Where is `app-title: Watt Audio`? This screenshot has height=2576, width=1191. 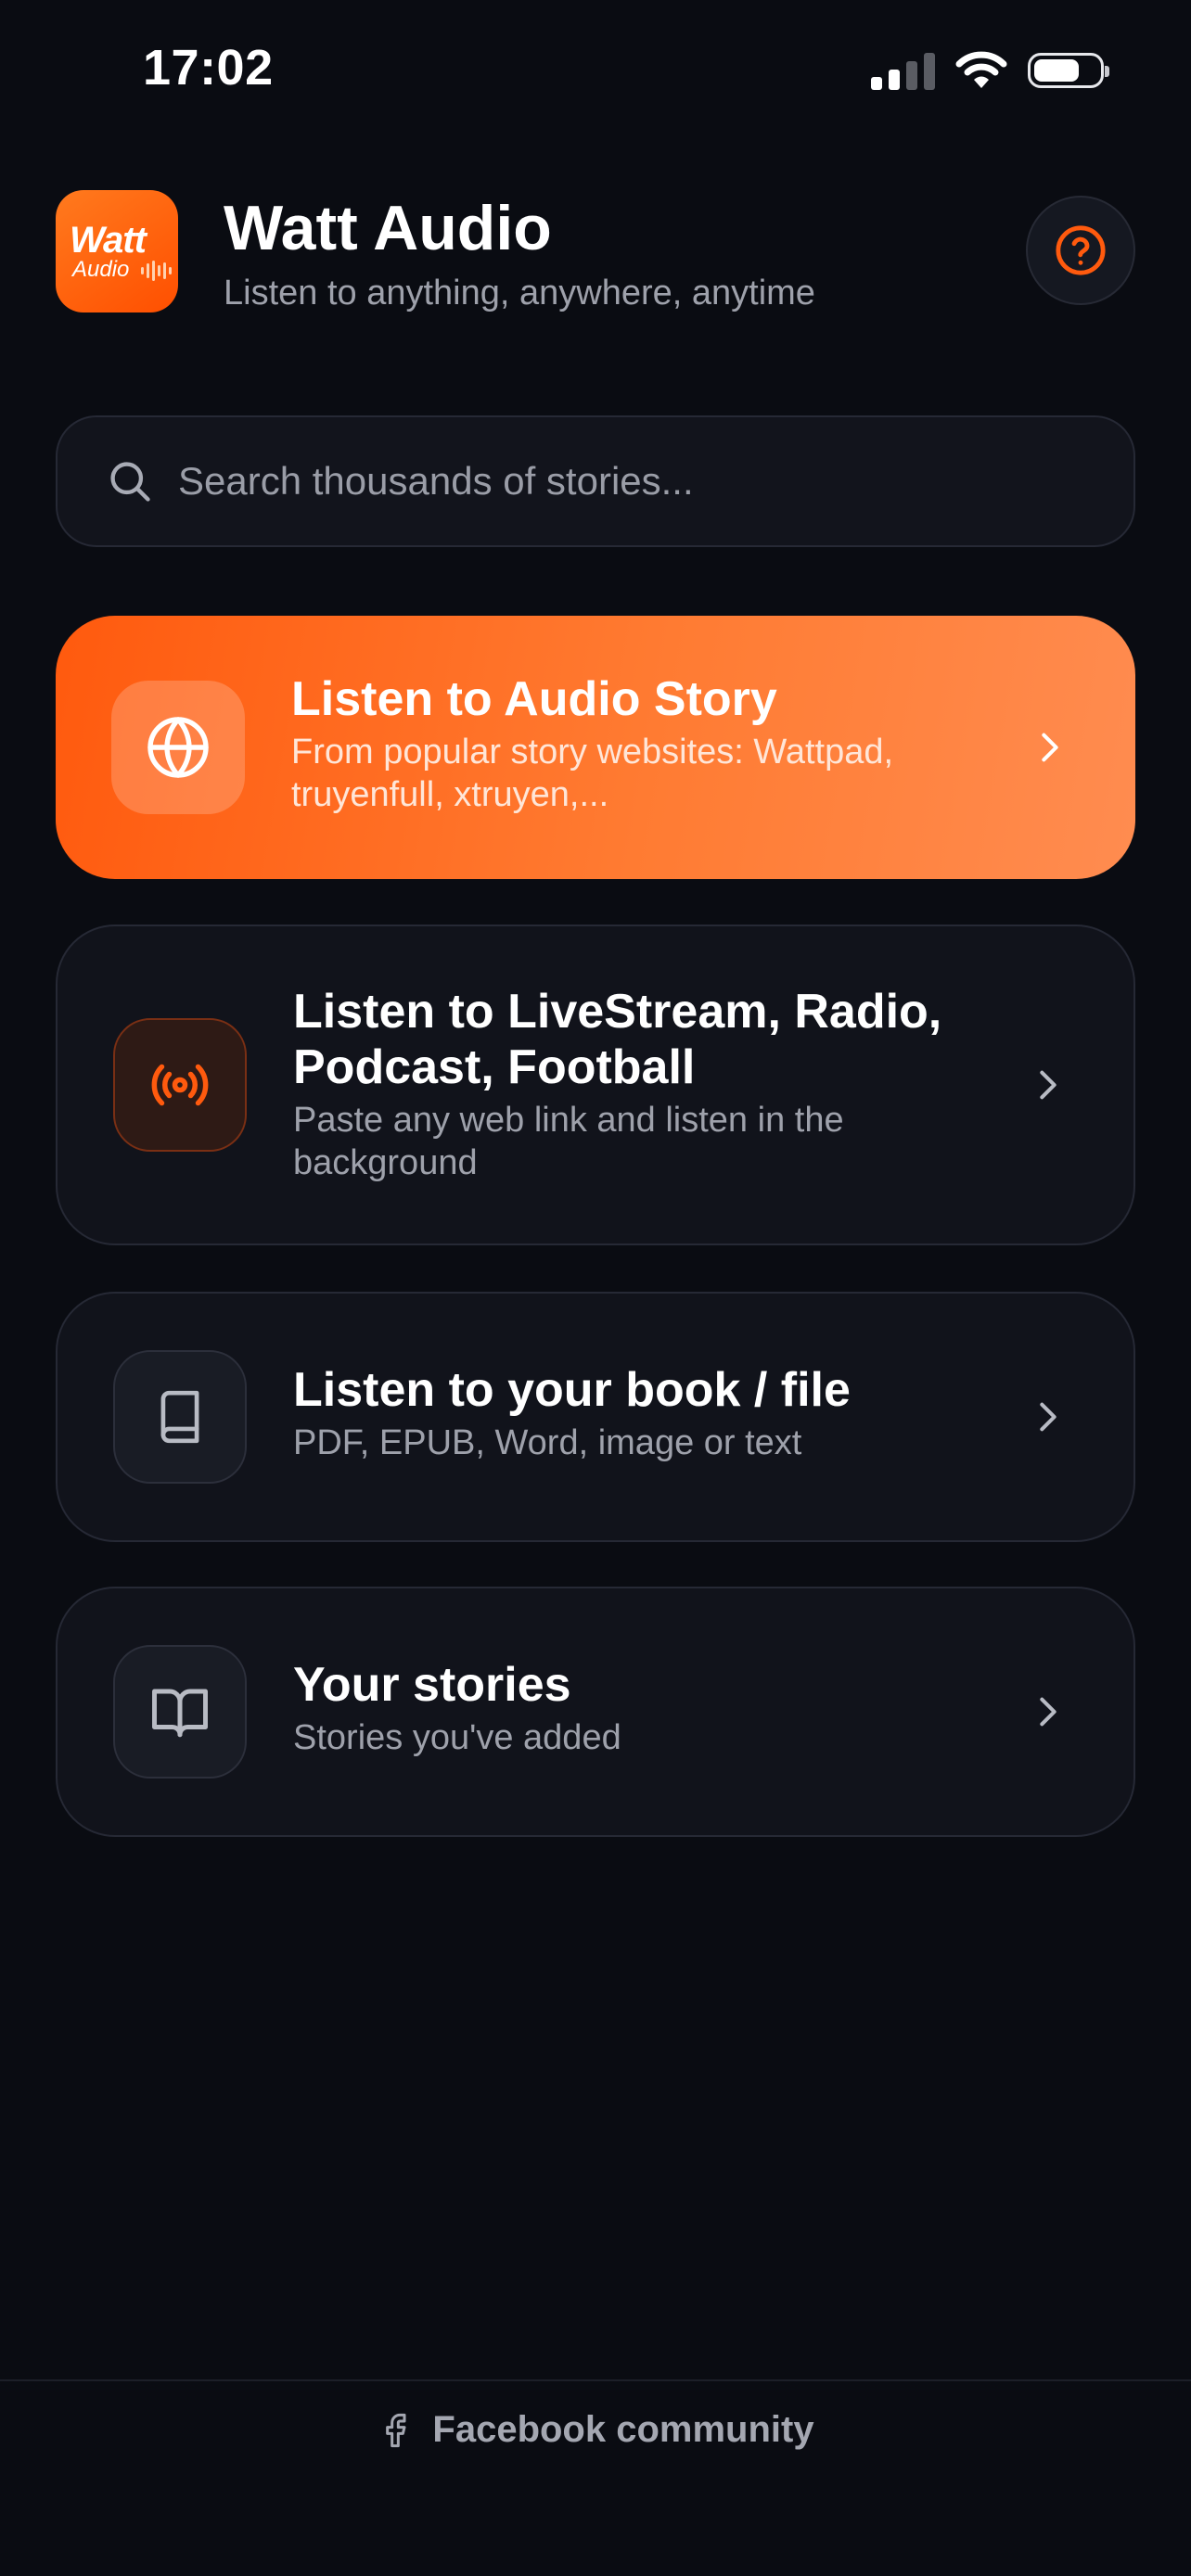 app-title: Watt Audio is located at coordinates (388, 228).